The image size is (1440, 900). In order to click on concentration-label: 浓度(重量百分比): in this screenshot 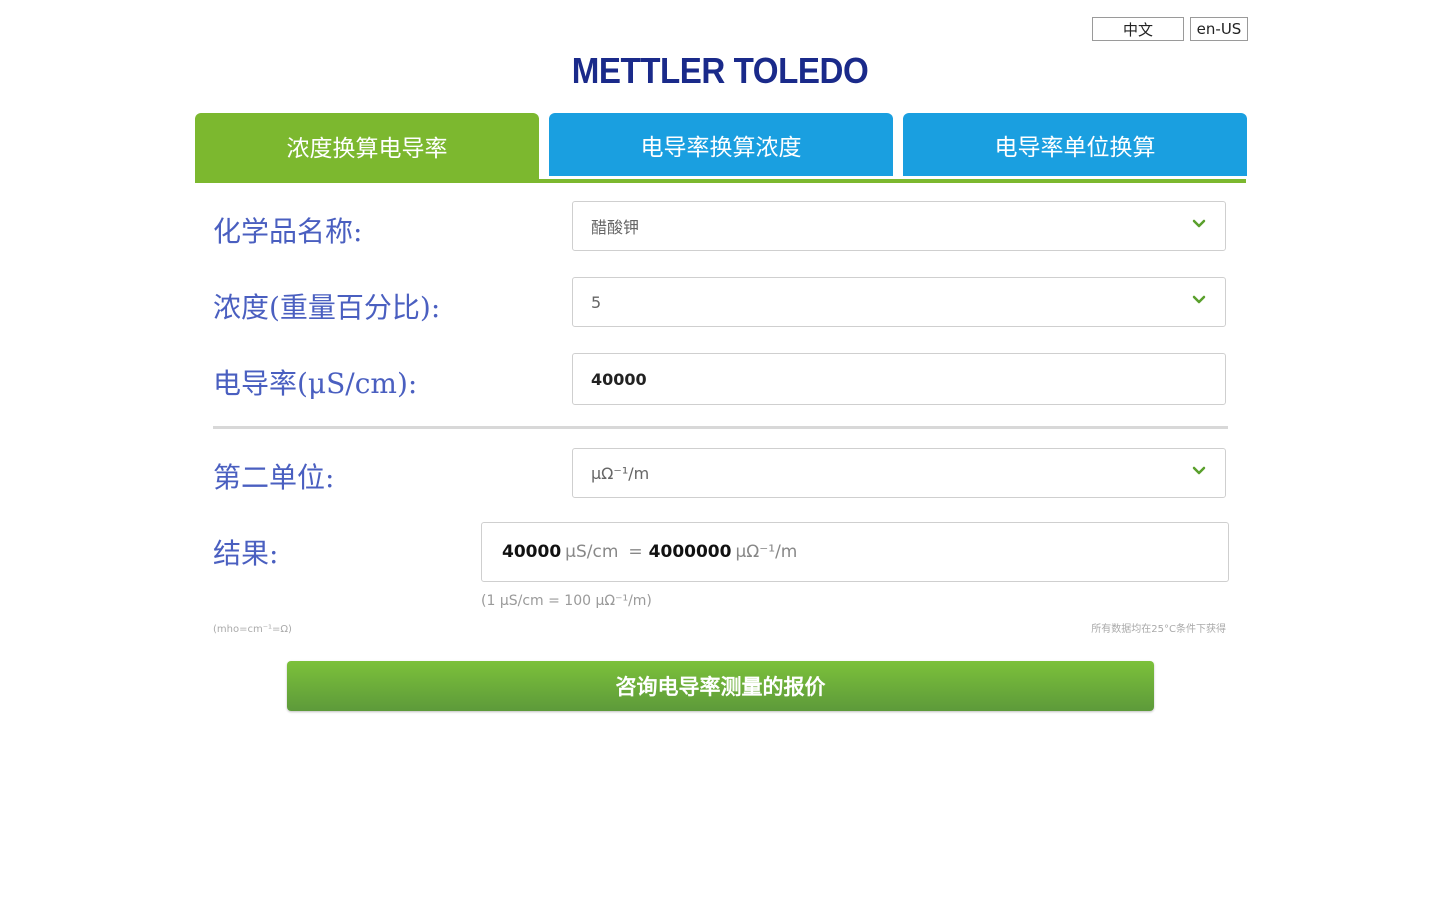, I will do `click(327, 307)`.